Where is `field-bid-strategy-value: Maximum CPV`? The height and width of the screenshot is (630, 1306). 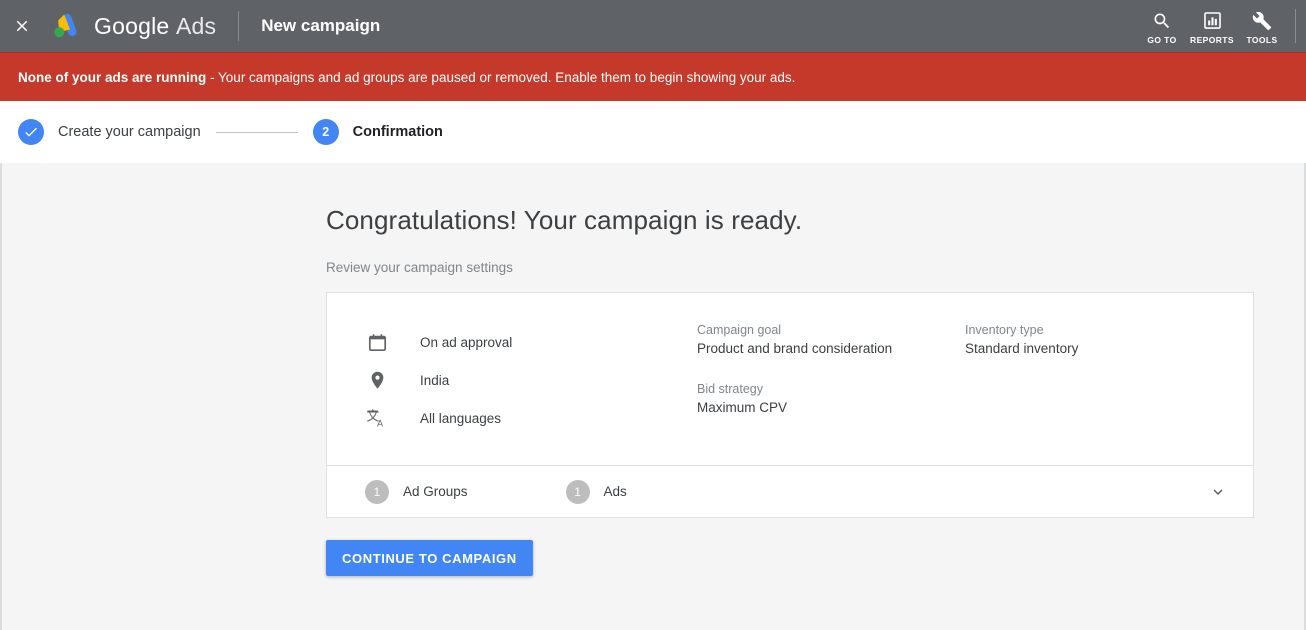
field-bid-strategy-value: Maximum CPV is located at coordinates (742, 407).